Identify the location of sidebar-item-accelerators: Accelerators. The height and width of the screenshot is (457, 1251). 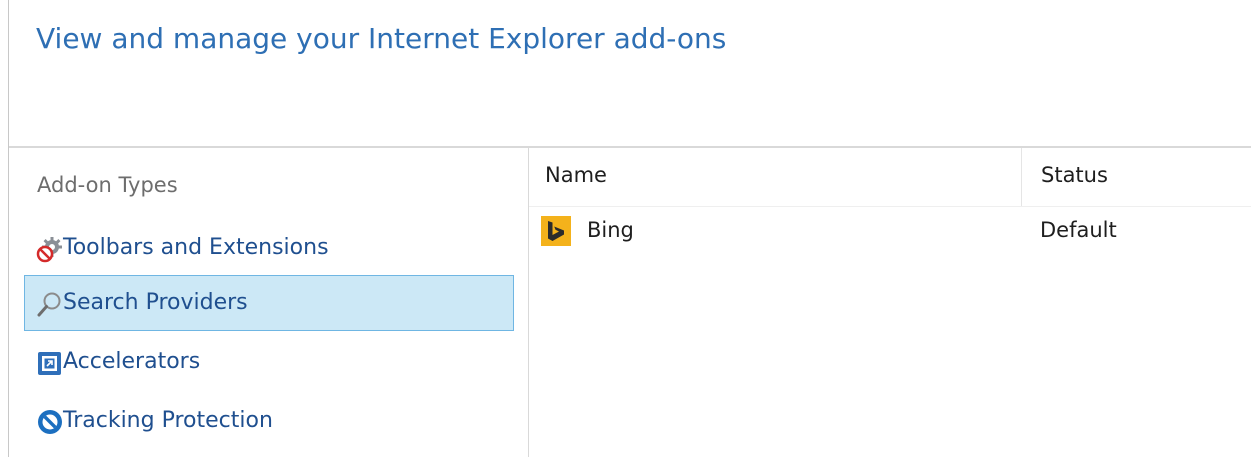
(269, 362).